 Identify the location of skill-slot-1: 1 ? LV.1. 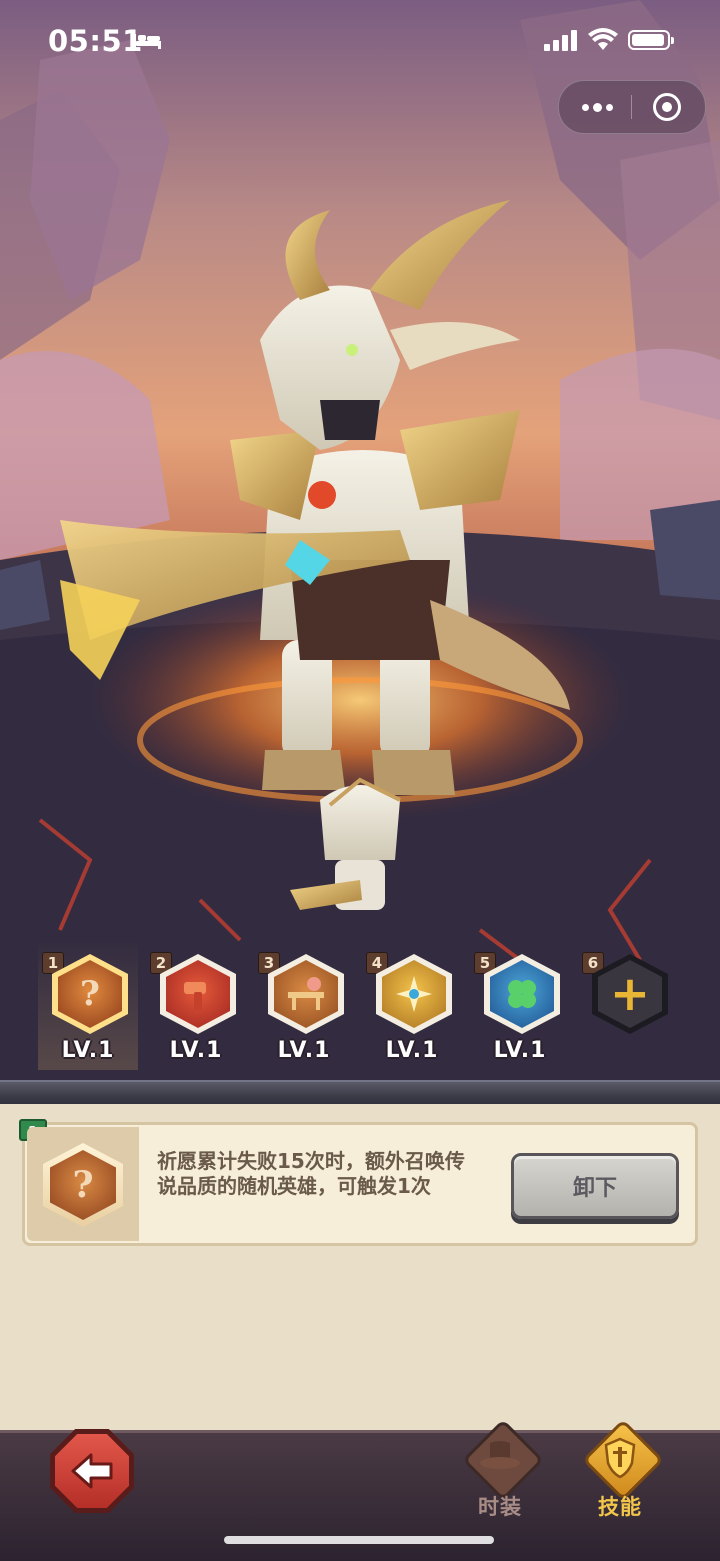
(88, 1005).